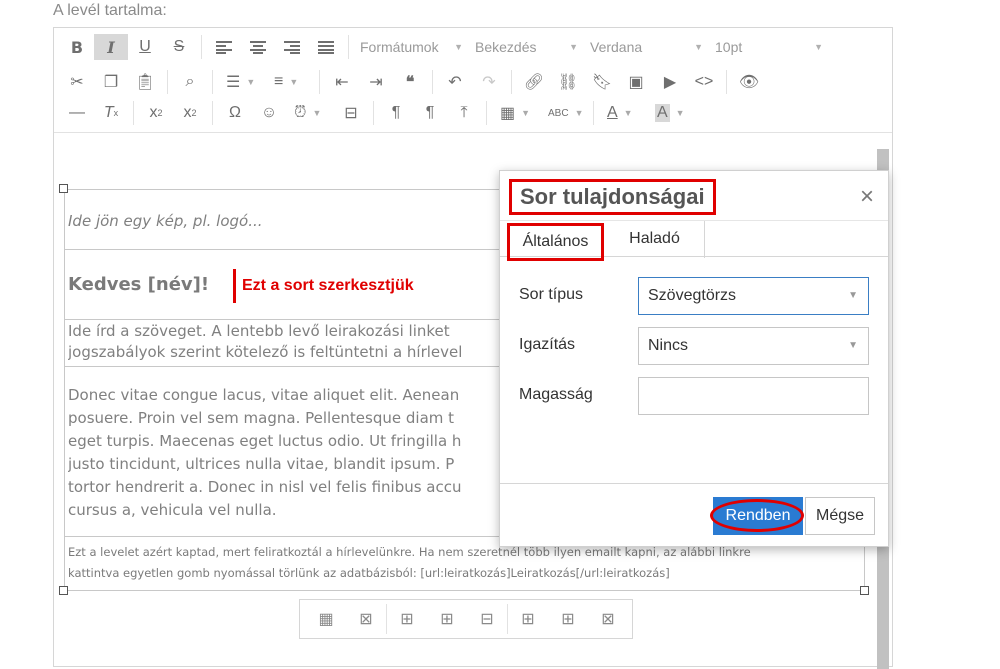 The height and width of the screenshot is (669, 1000). Describe the element at coordinates (179, 47) in the screenshot. I see `strikethrough-icon: S` at that location.